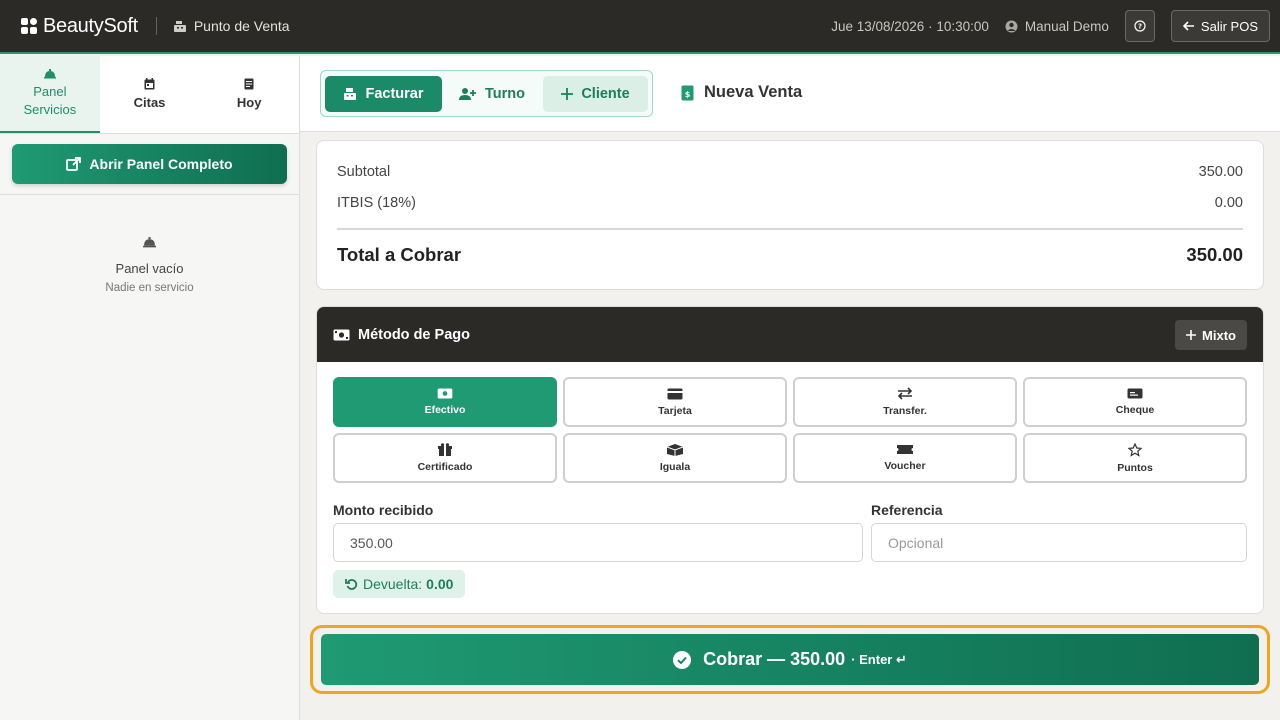 This screenshot has width=1280, height=720. Describe the element at coordinates (90, 25) in the screenshot. I see `brand-name: BeautySoft` at that location.